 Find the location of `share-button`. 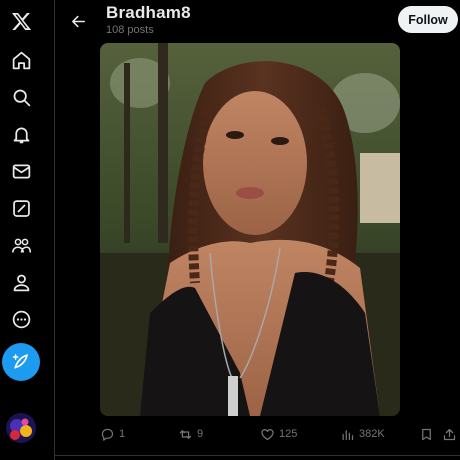

share-button is located at coordinates (449, 434).